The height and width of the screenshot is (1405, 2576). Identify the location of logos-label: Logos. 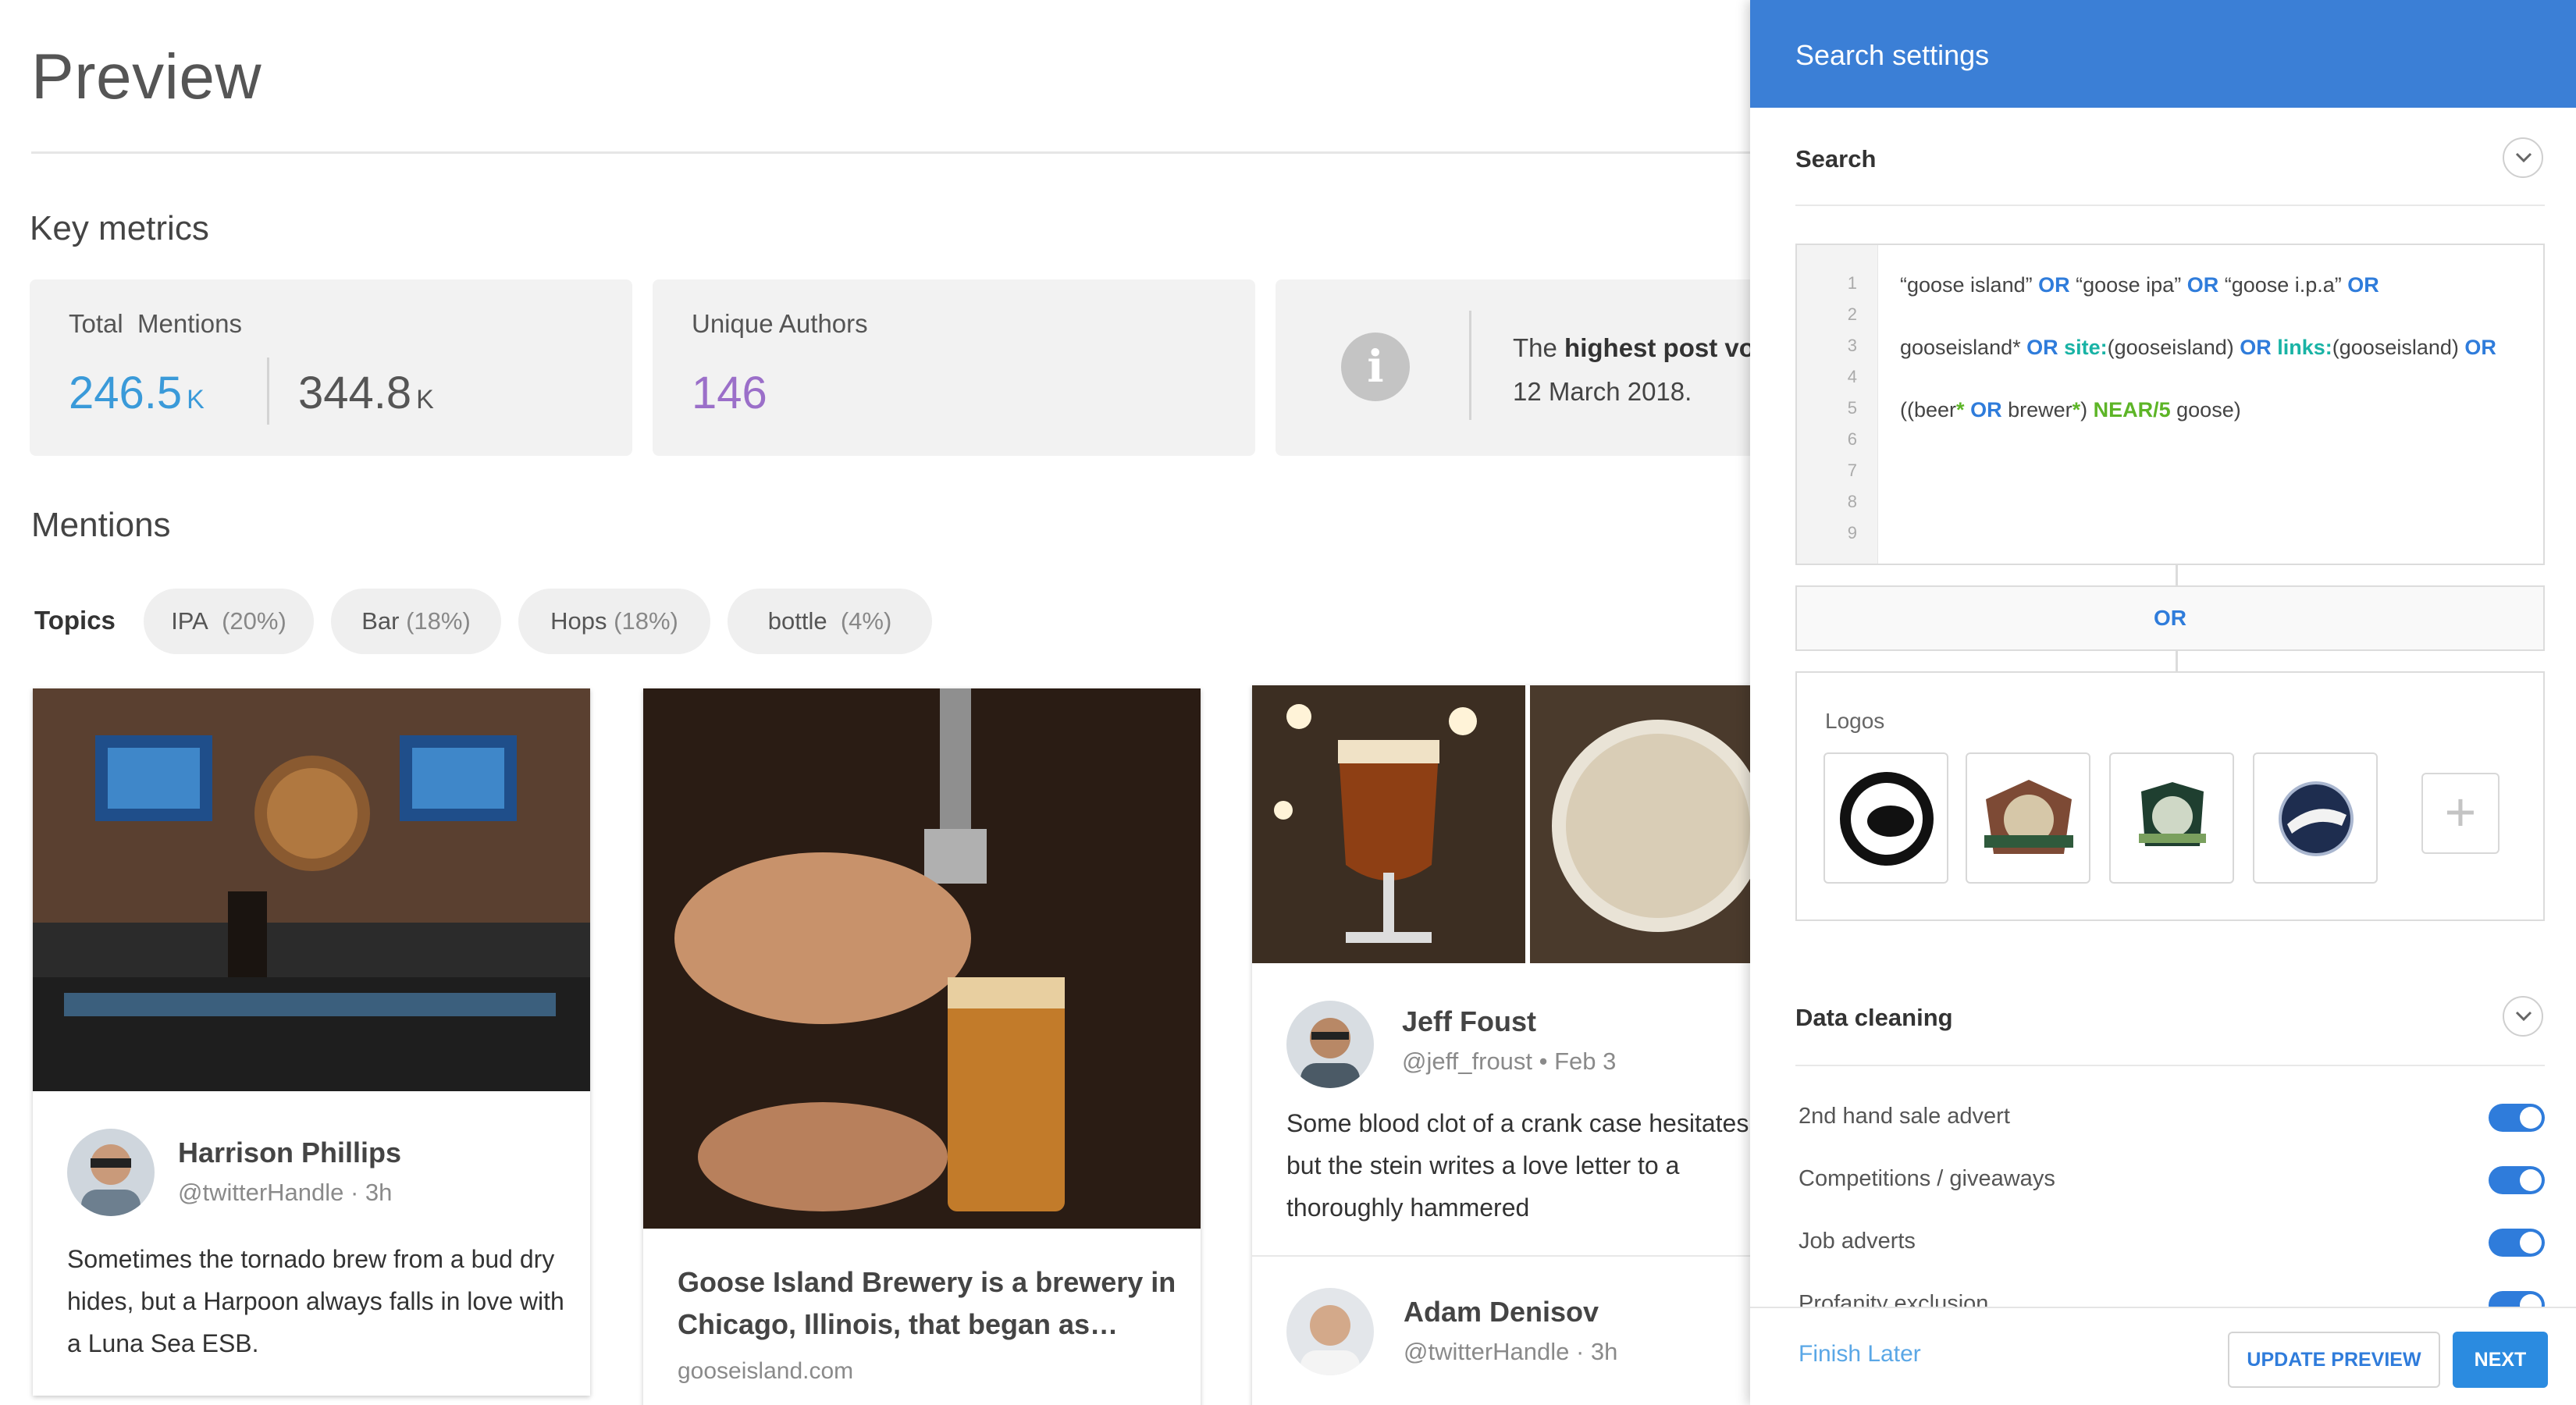
(1855, 721).